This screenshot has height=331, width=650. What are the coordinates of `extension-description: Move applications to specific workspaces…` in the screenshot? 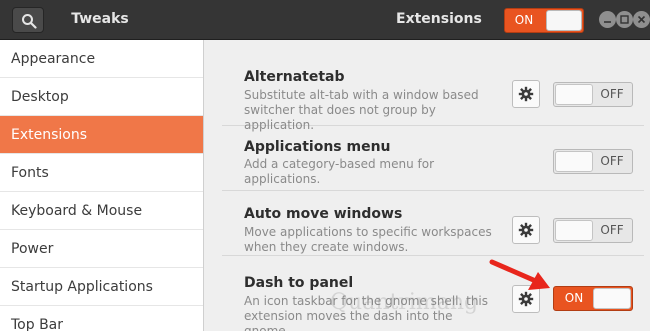 It's located at (372, 240).